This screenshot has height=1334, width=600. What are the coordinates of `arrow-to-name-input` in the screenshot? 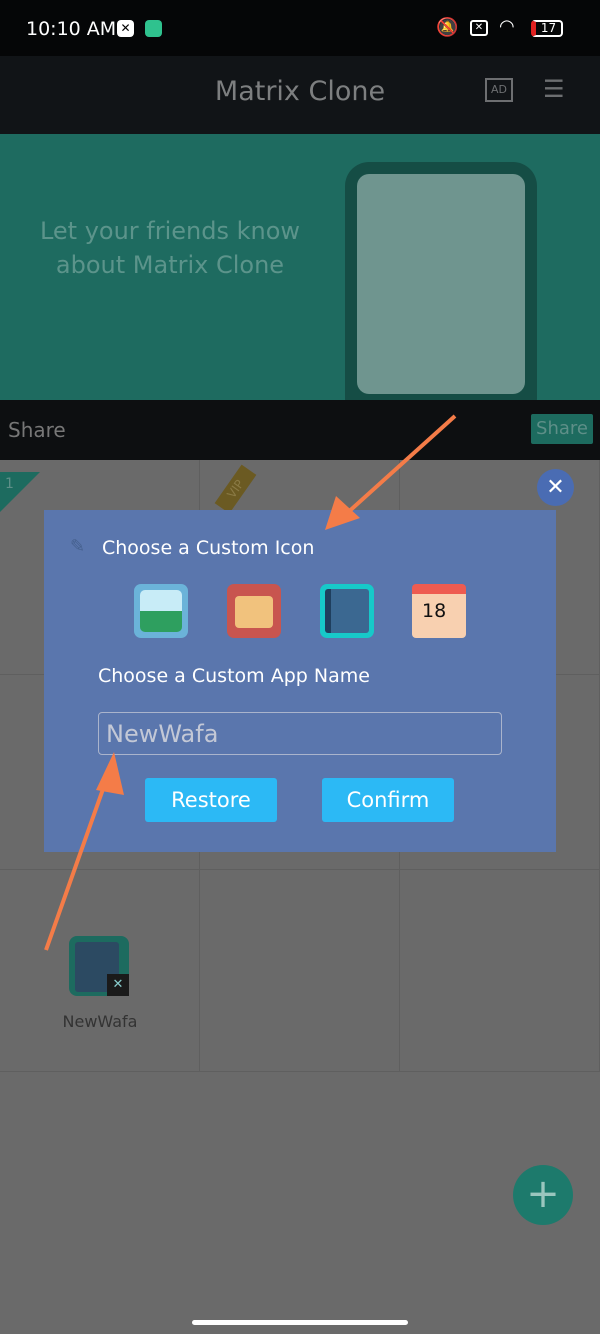 It's located at (77, 862).